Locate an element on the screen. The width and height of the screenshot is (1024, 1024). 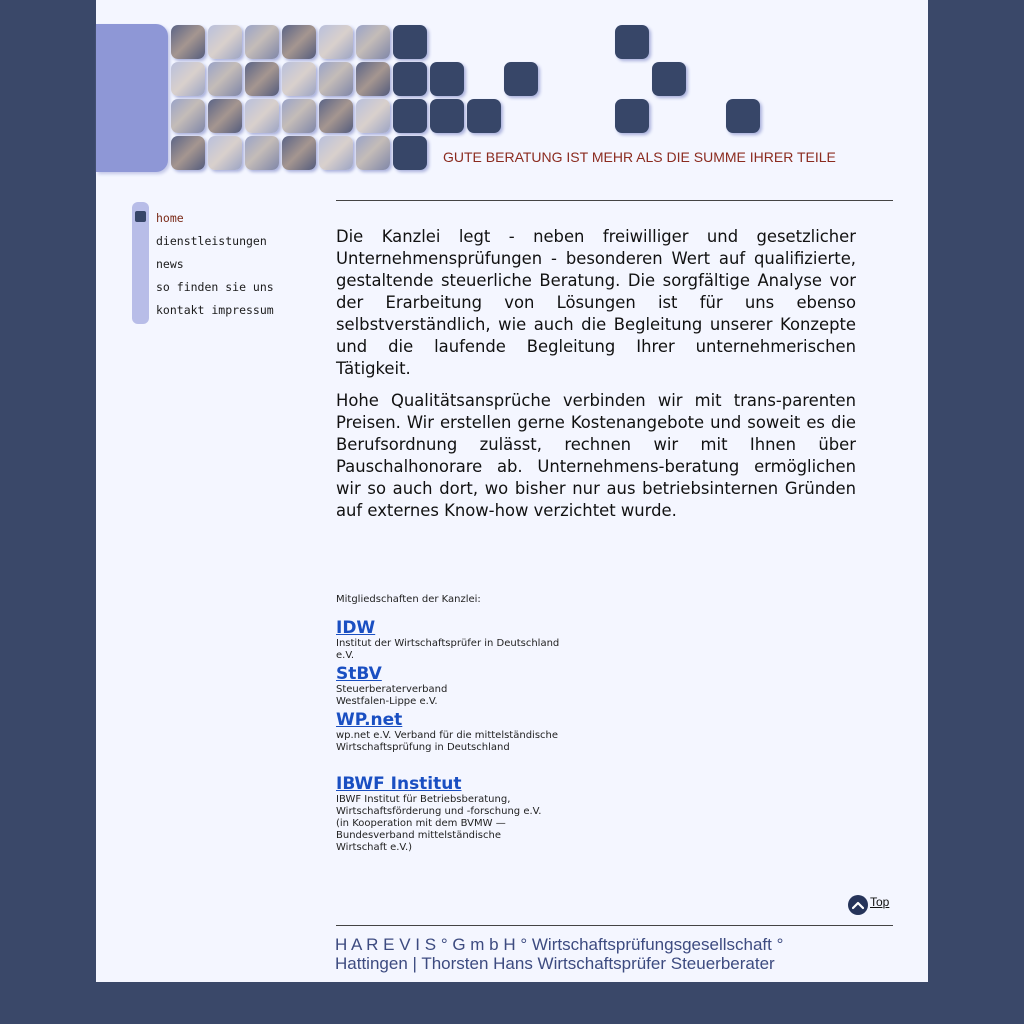
chevron-up-icon is located at coordinates (858, 905).